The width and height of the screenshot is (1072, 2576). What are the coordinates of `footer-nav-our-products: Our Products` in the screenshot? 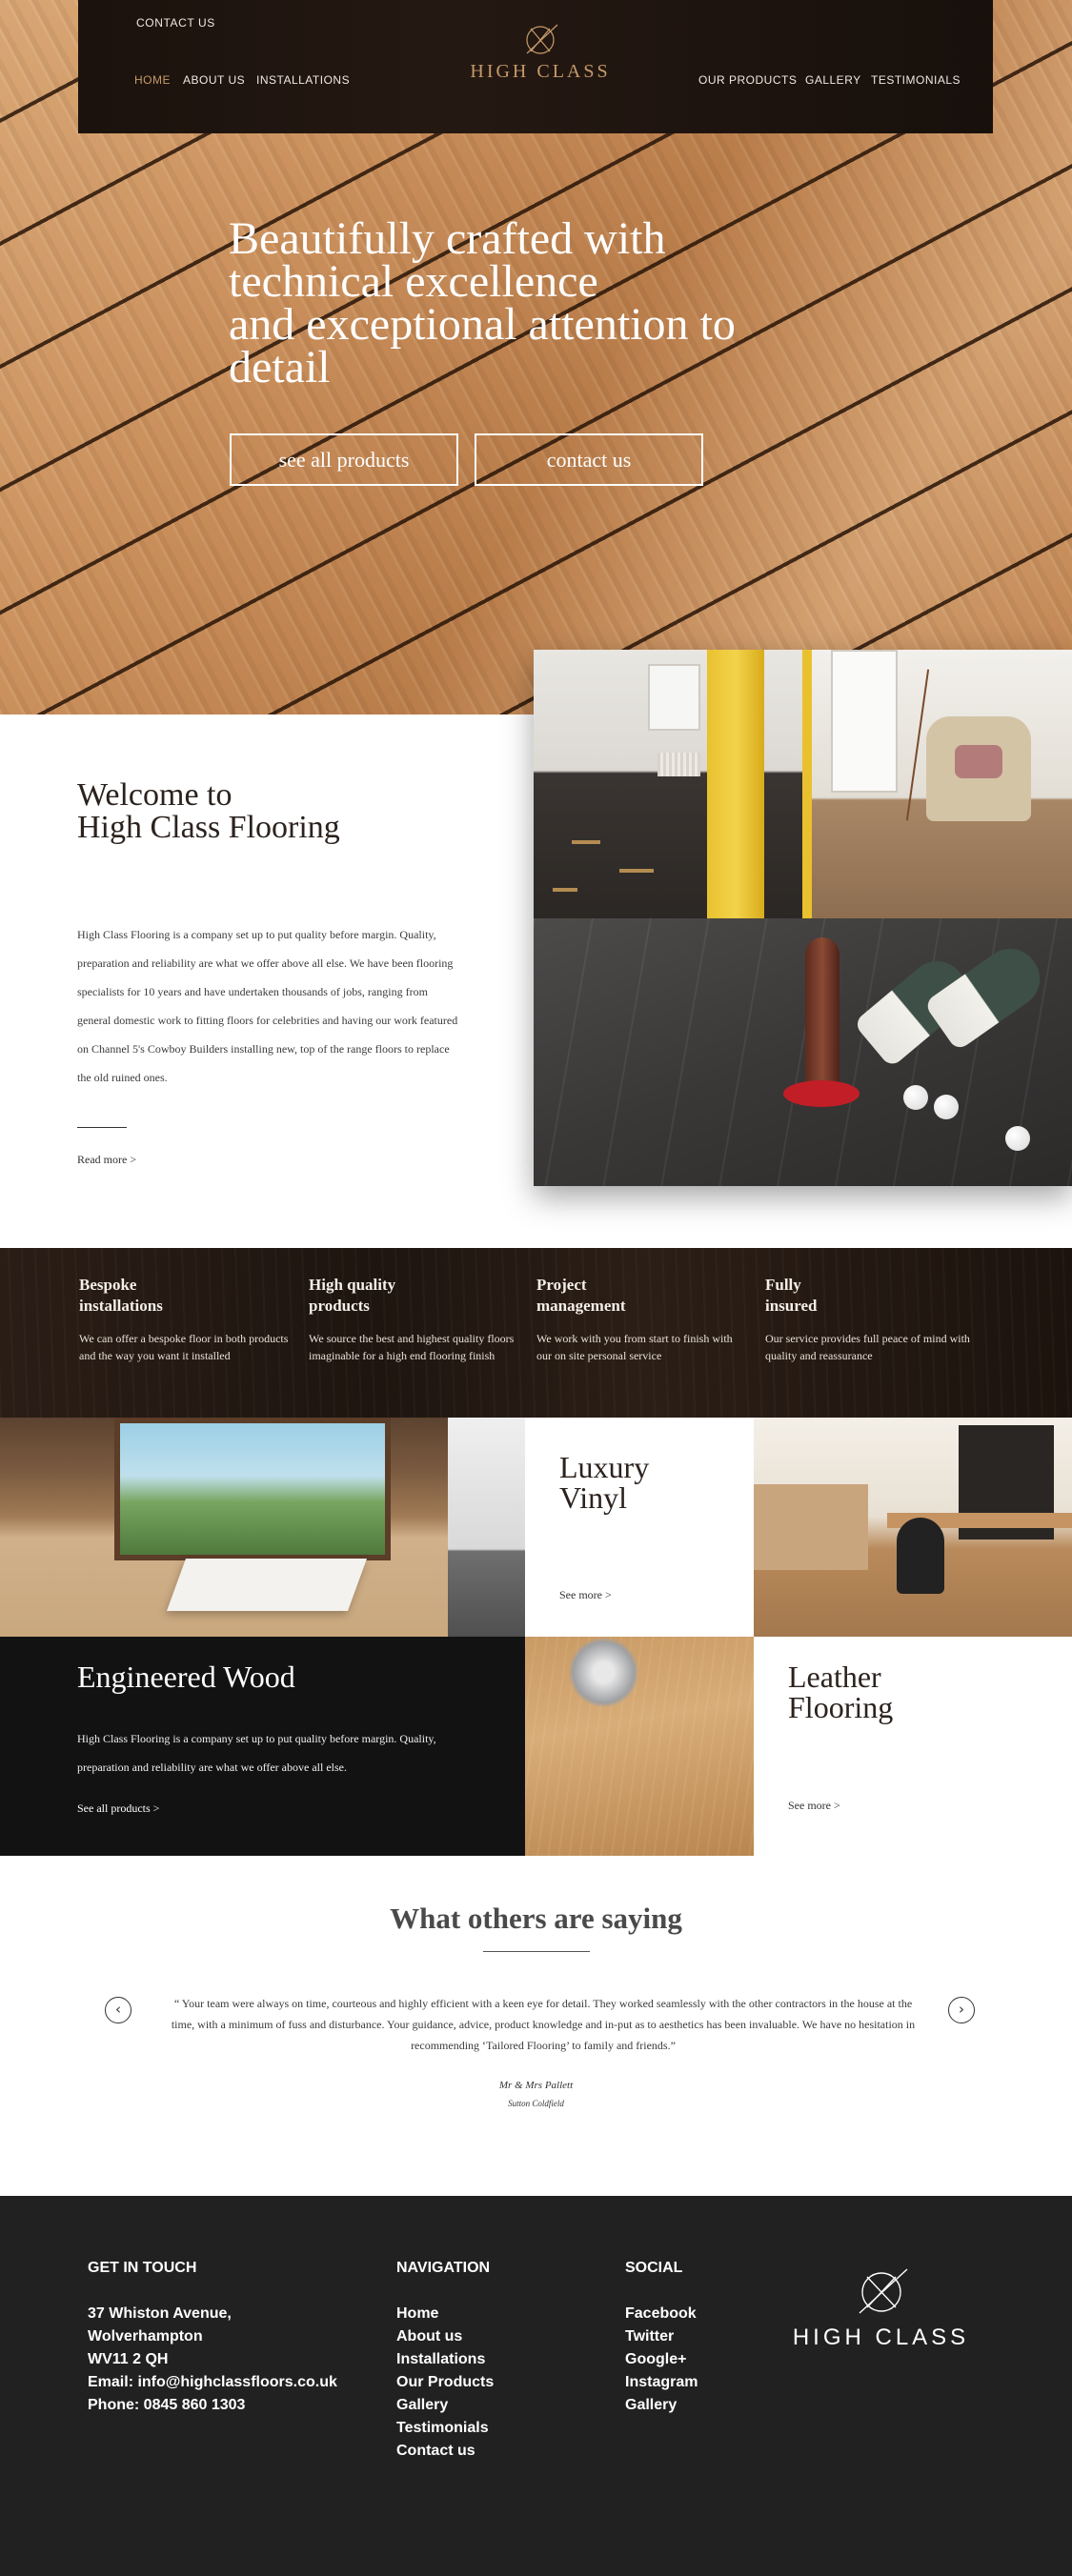 It's located at (445, 2382).